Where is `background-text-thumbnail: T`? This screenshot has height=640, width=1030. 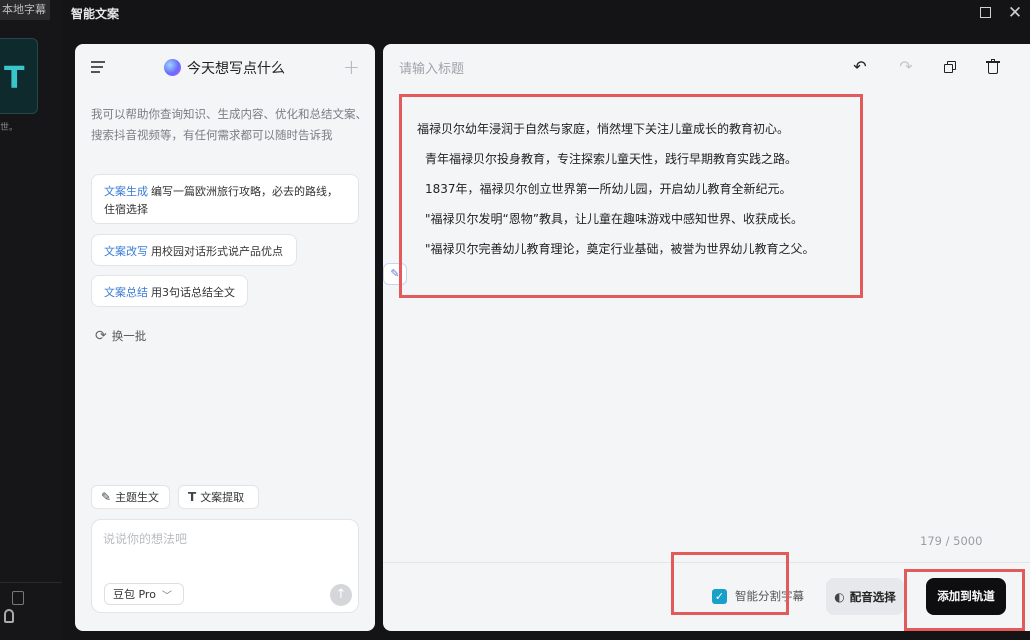
background-text-thumbnail: T is located at coordinates (19, 76).